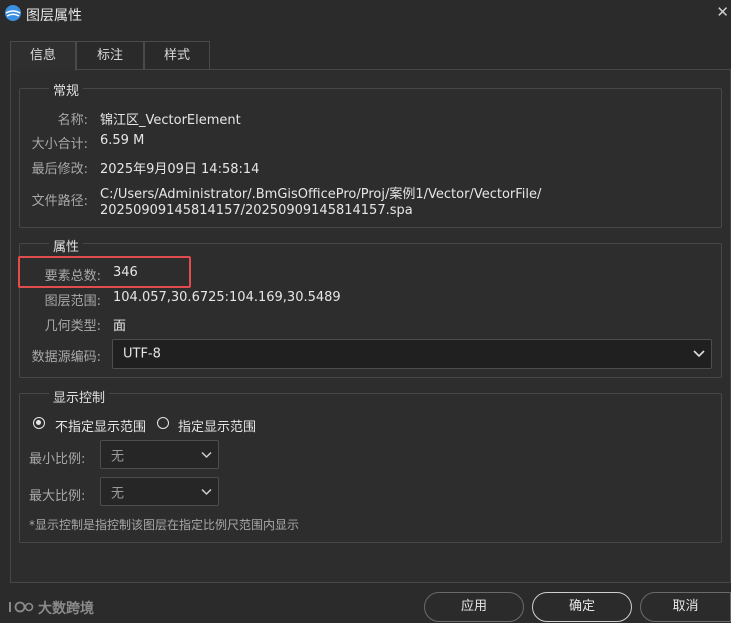  Describe the element at coordinates (66, 609) in the screenshot. I see `watermark-text: 大数跨境` at that location.